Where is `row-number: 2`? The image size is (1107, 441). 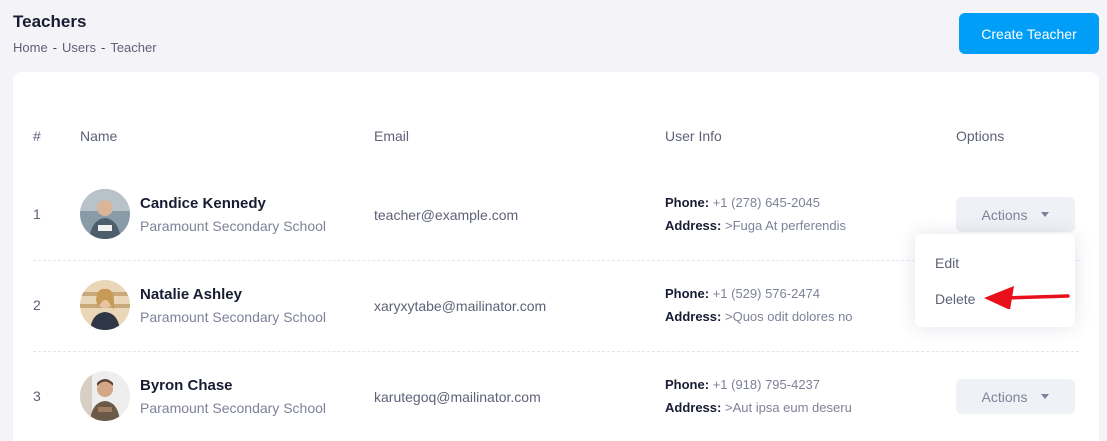
row-number: 2 is located at coordinates (37, 305).